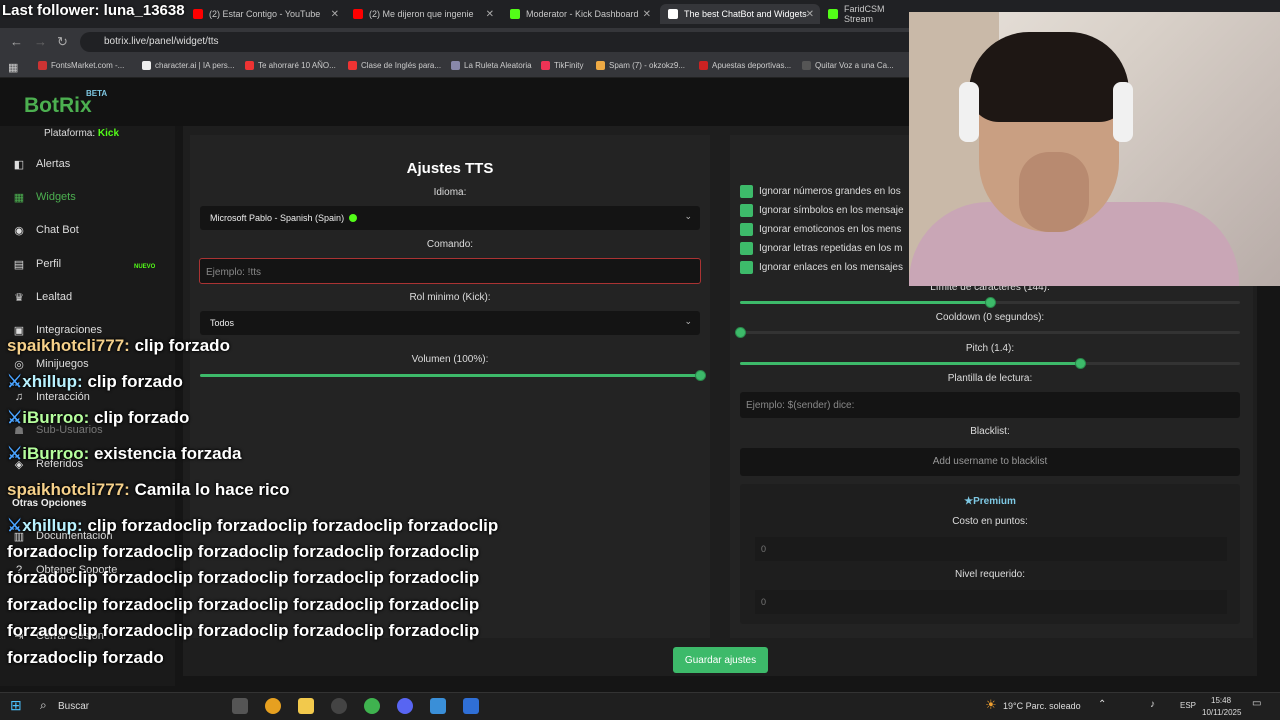  I want to click on clock-time: 15:48, so click(1221, 700).